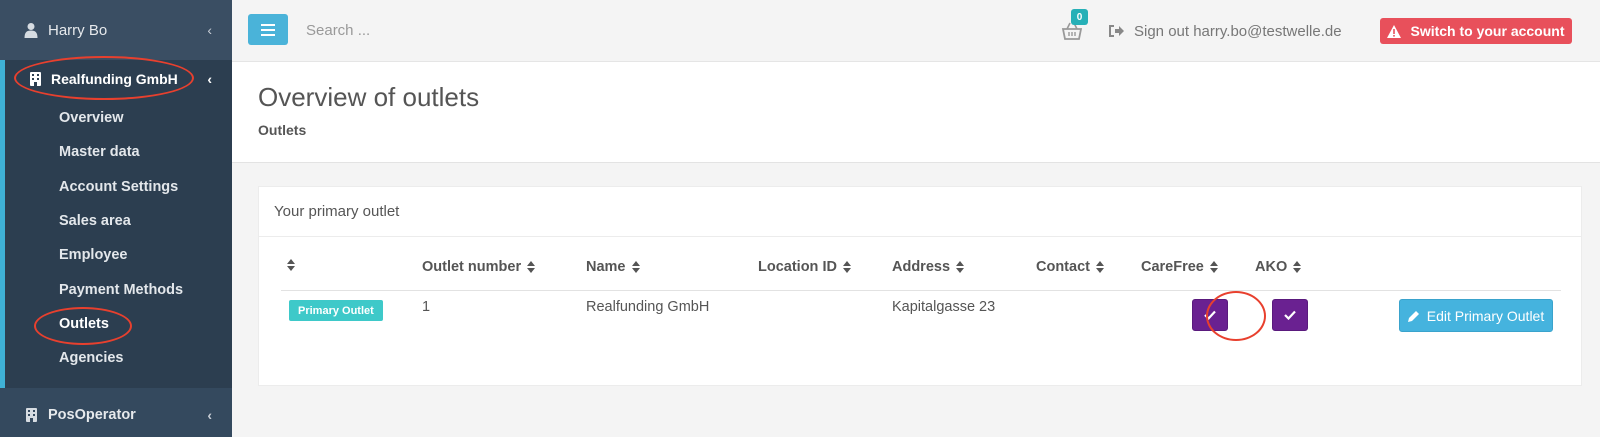  Describe the element at coordinates (91, 118) in the screenshot. I see `sidebar-item-label: Overview` at that location.